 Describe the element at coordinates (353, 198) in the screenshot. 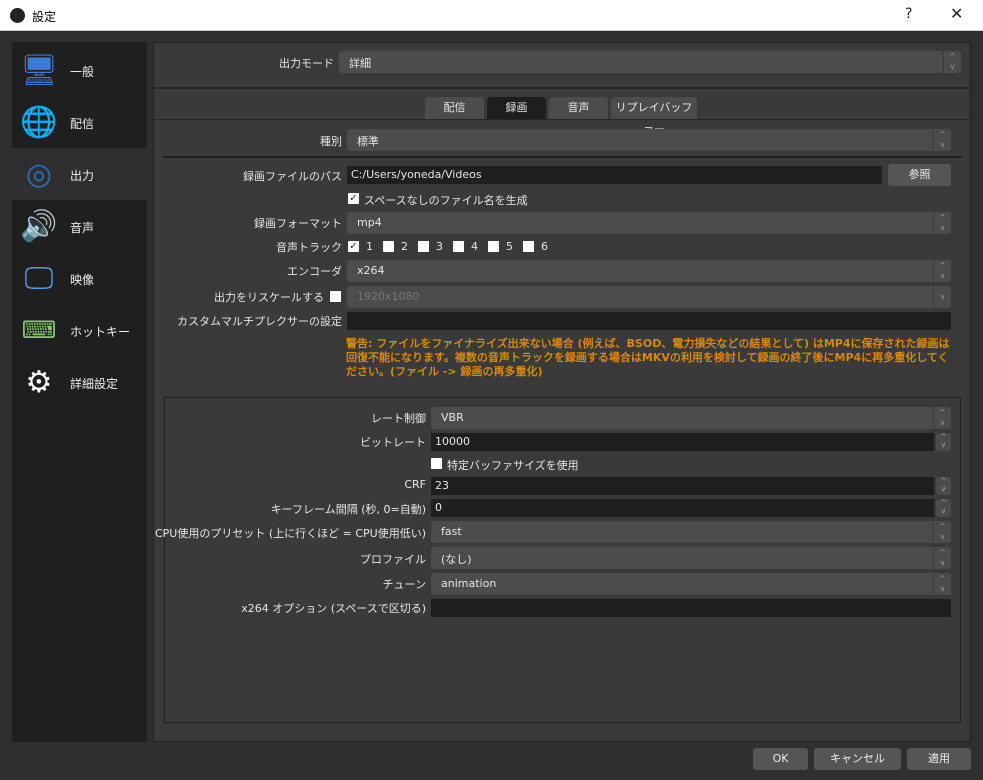

I see `nospace-checkbox: ✓` at that location.